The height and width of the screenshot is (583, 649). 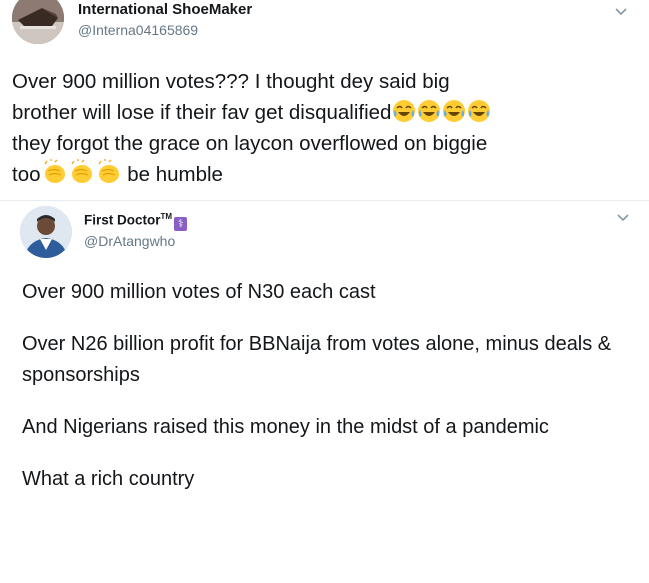 What do you see at coordinates (129, 241) in the screenshot?
I see `author-handle: @DrAtangwho` at bounding box center [129, 241].